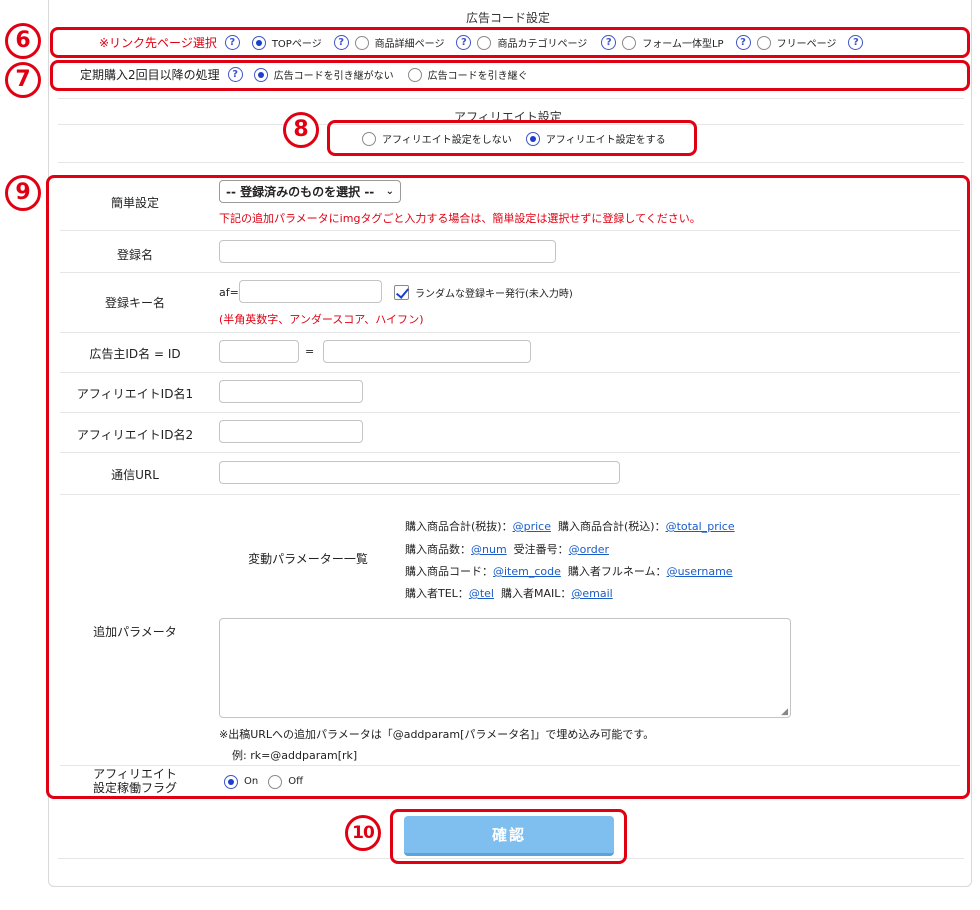 This screenshot has width=980, height=910. What do you see at coordinates (784, 712) in the screenshot?
I see `resize-handle-icon: ◢` at bounding box center [784, 712].